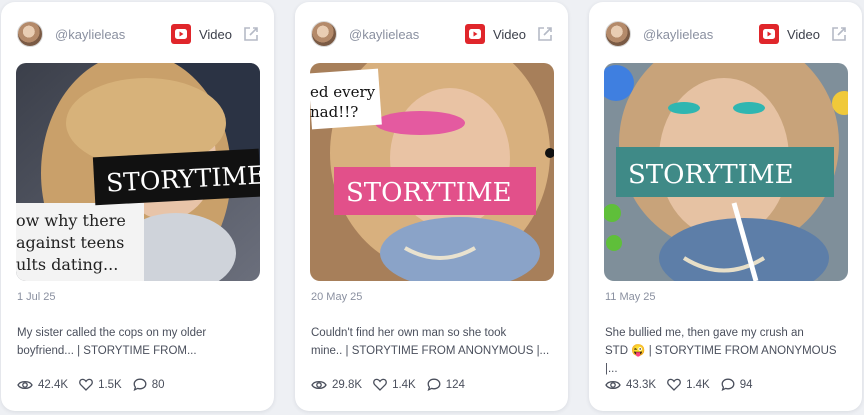  I want to click on post-date: 20 May 25, so click(337, 297).